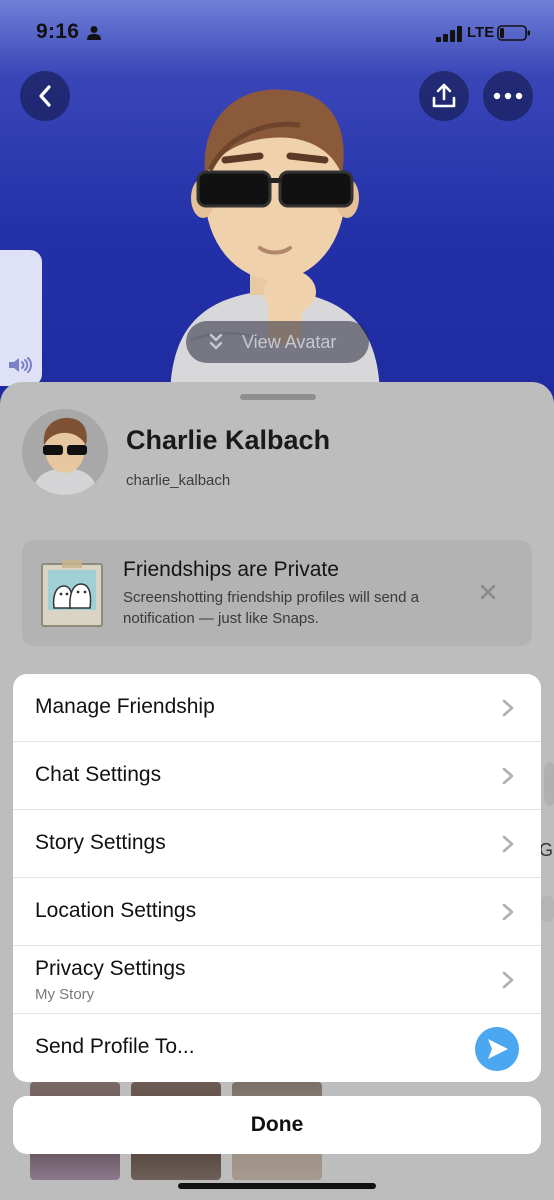  I want to click on privacy-title: Friendships are Private, so click(231, 569).